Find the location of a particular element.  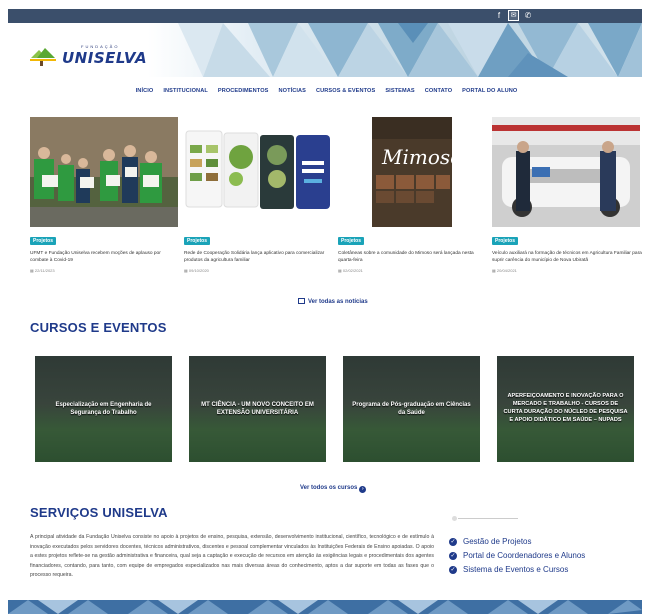

logo-mark is located at coordinates (47, 56).